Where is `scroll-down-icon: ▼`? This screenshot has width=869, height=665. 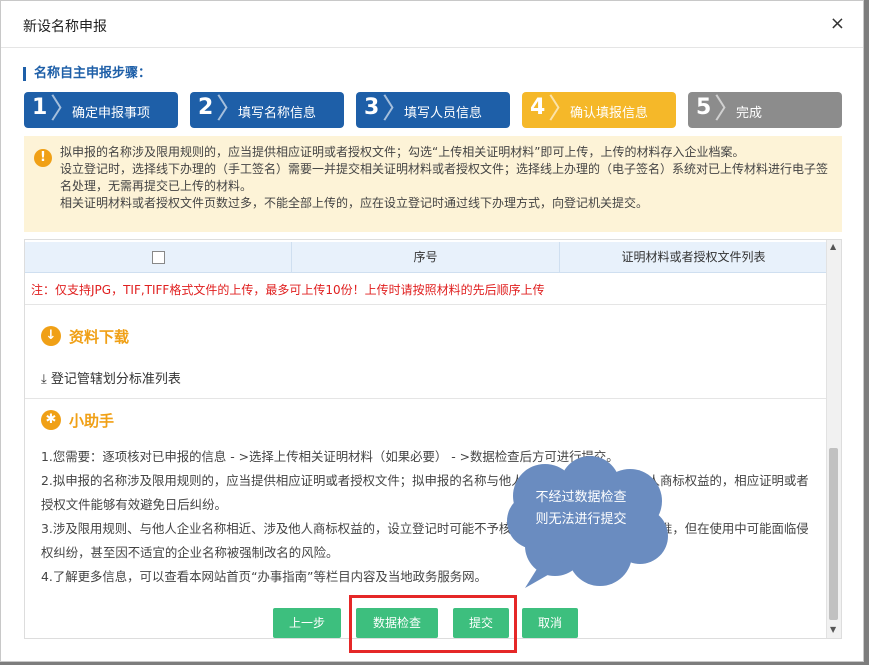 scroll-down-icon: ▼ is located at coordinates (833, 629).